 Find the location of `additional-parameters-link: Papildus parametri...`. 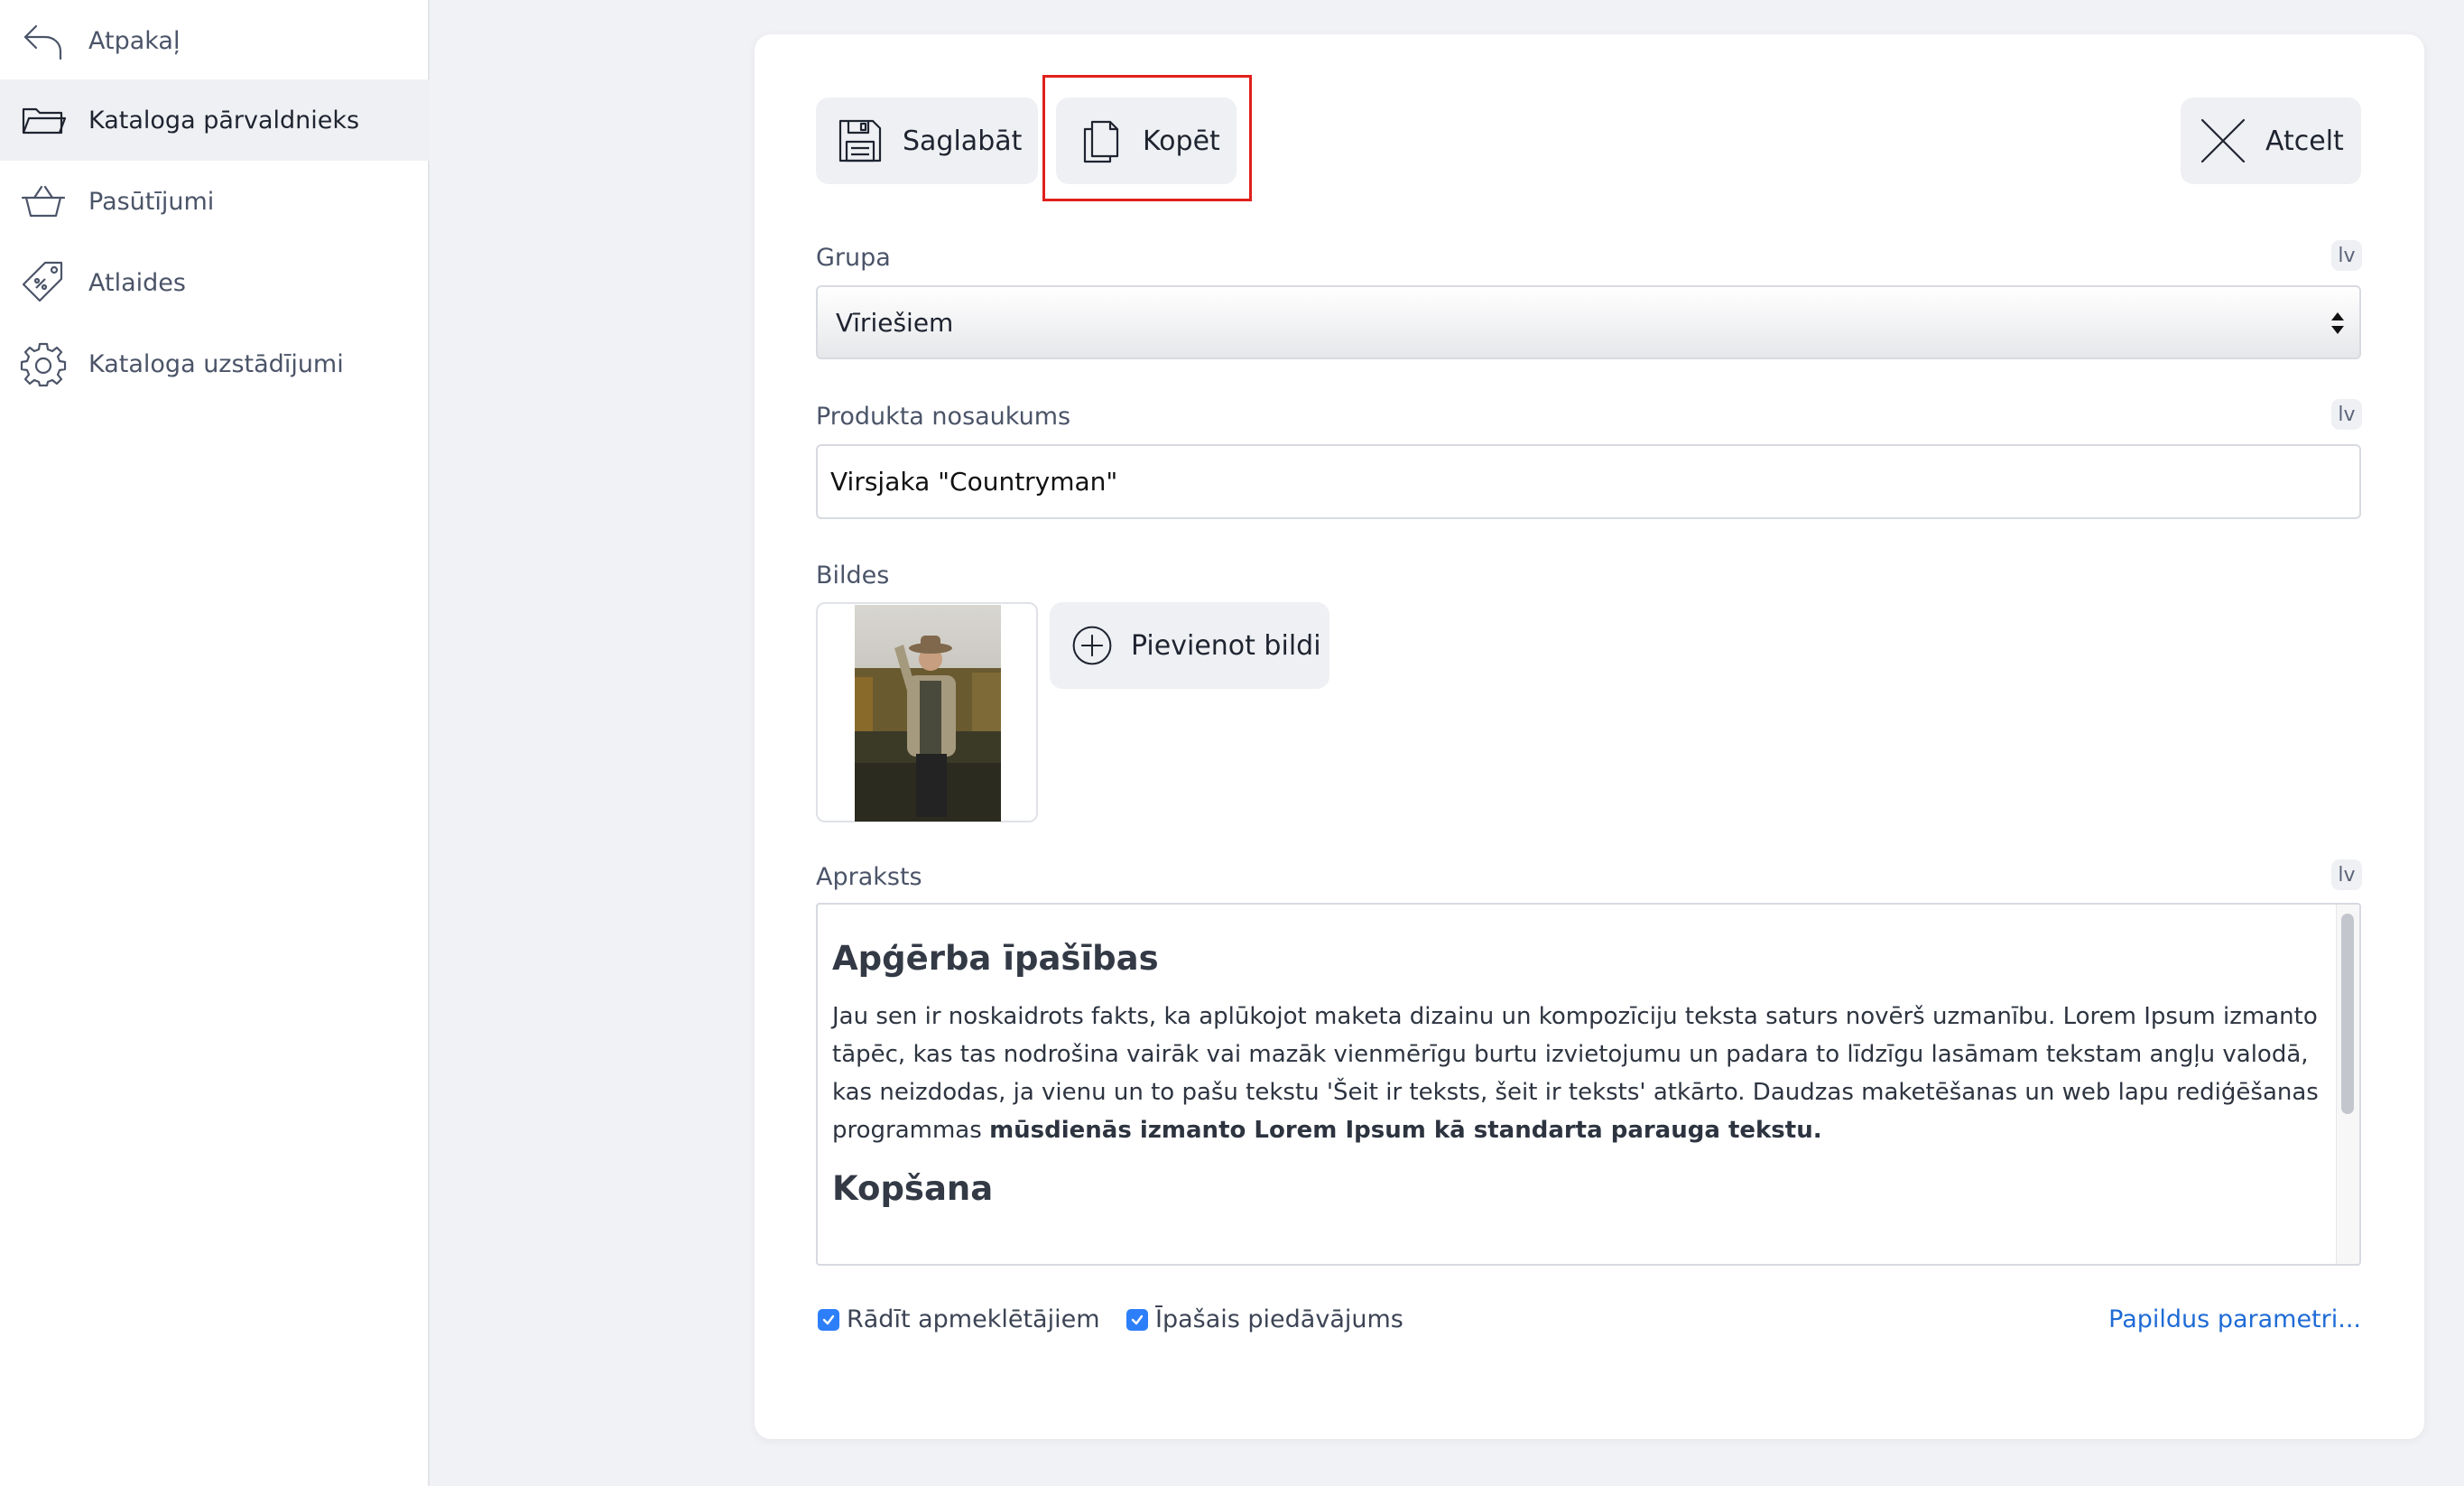

additional-parameters-link: Papildus parametri... is located at coordinates (2234, 1319).